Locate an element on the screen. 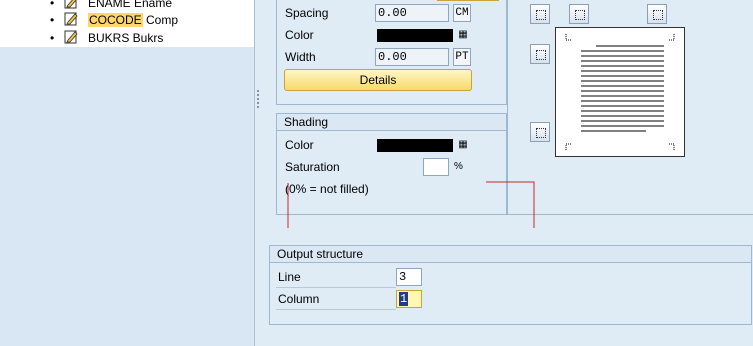 This screenshot has width=753, height=346. line-label: Line is located at coordinates (289, 277).